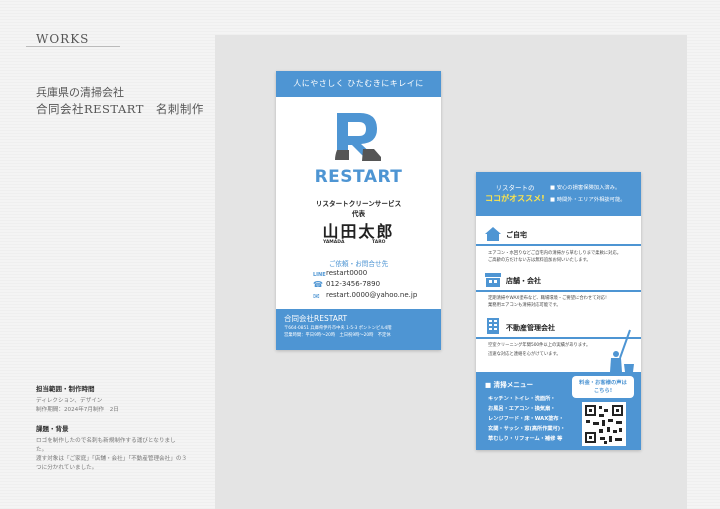  What do you see at coordinates (603, 391) in the screenshot?
I see `qr-callout-line2: こちら!` at bounding box center [603, 391].